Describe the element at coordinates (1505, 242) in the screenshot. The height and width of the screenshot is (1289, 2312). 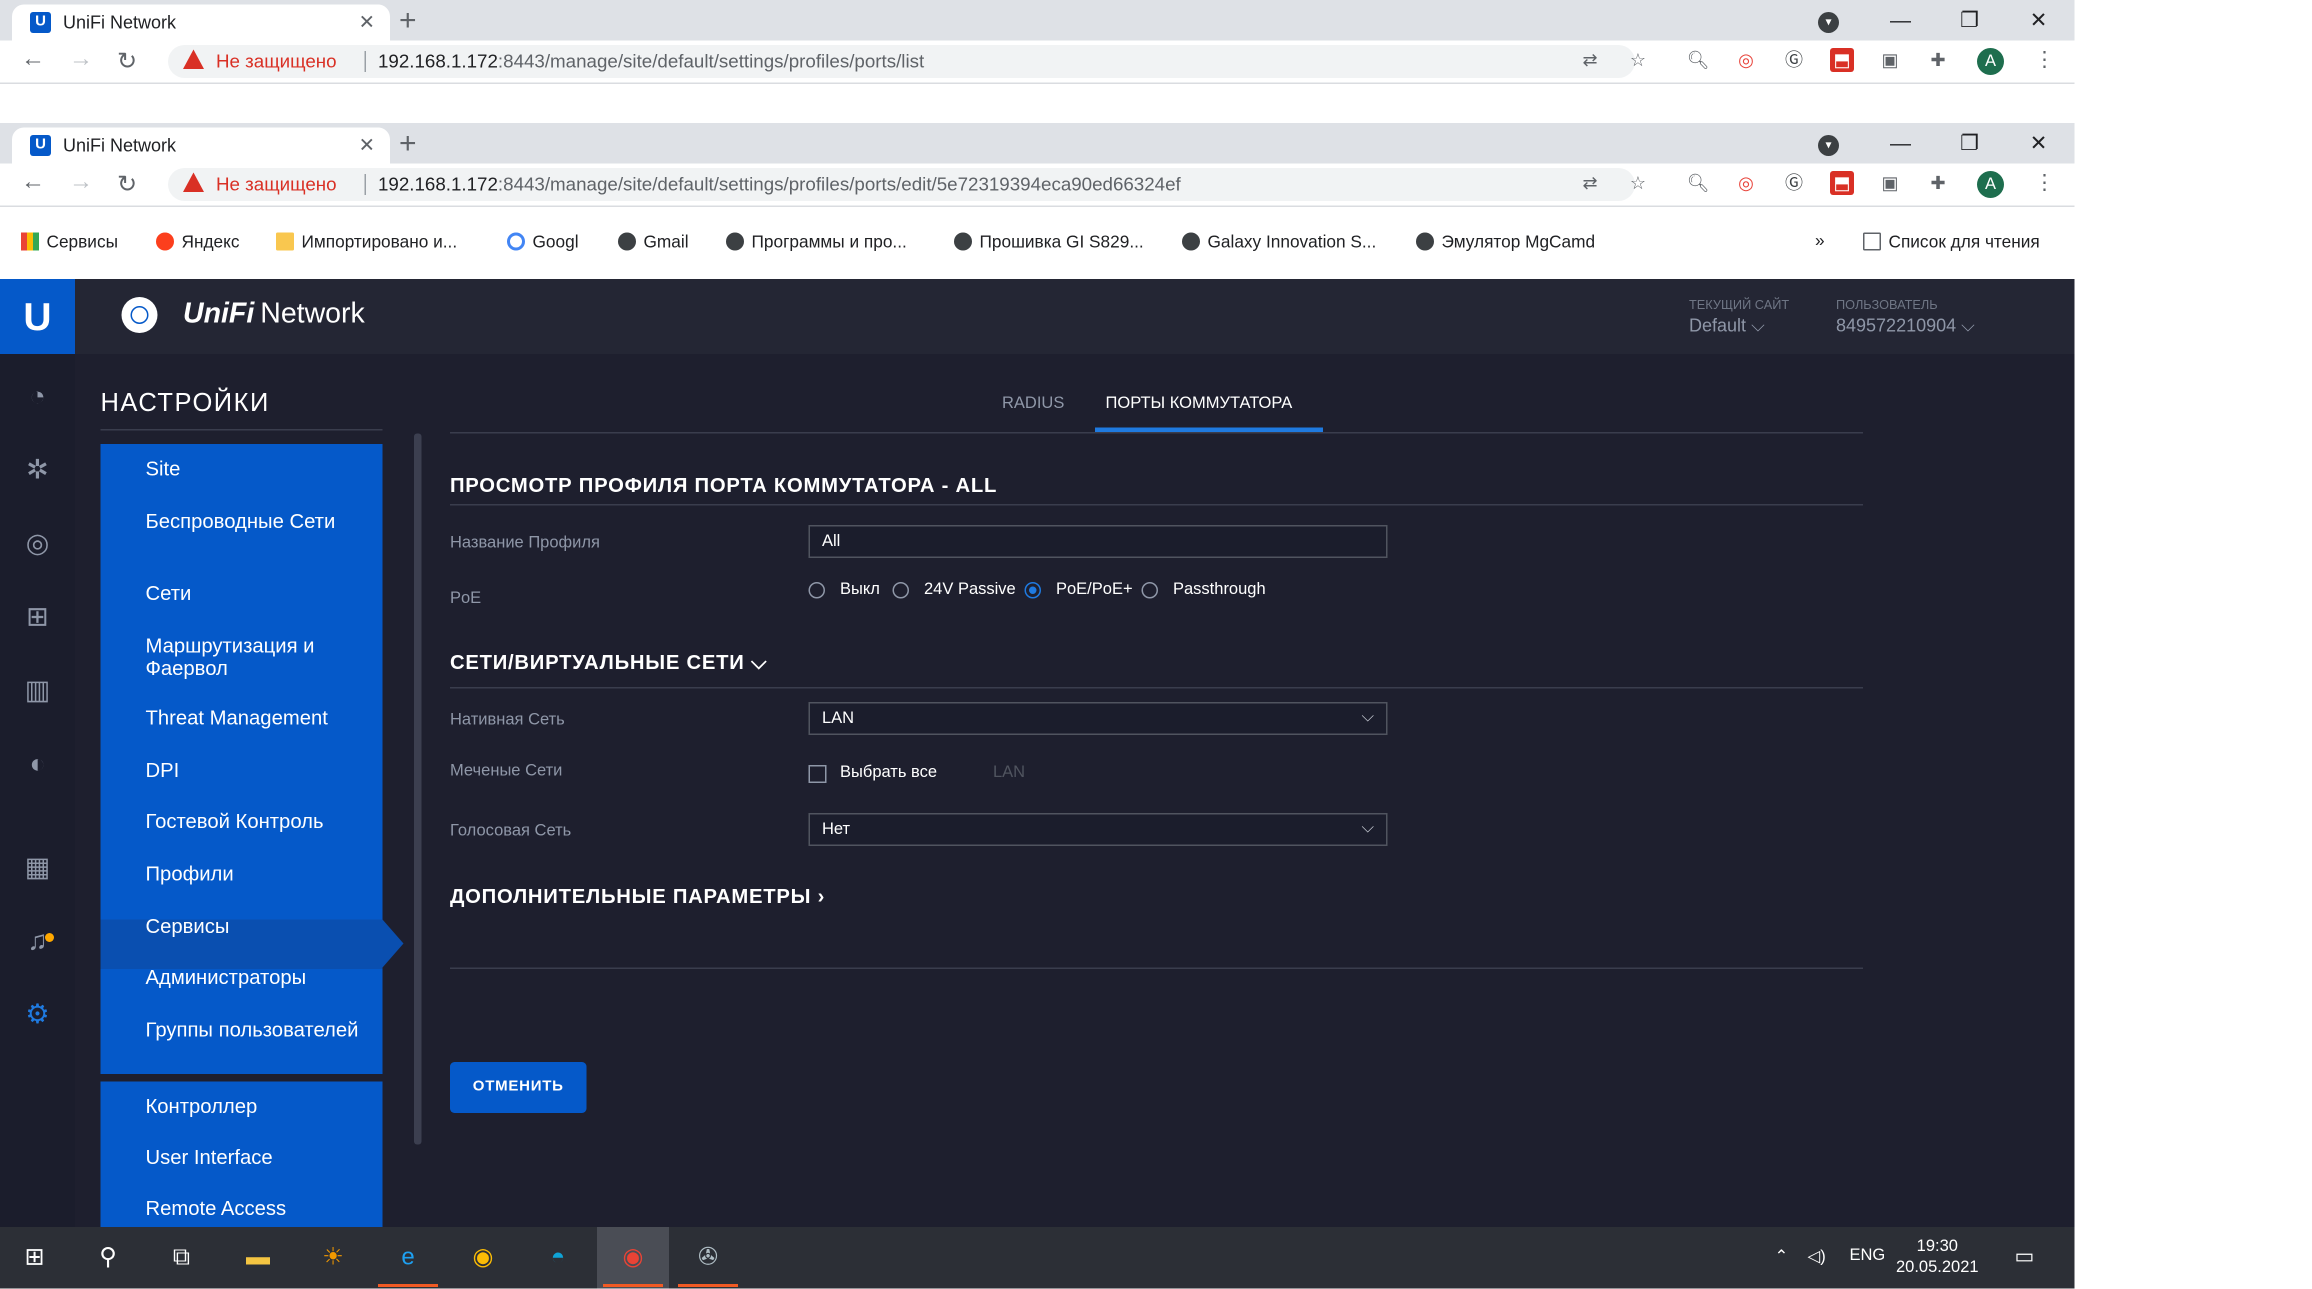
I see `bookmark-emulator: Эмулятор MgCamd` at that location.